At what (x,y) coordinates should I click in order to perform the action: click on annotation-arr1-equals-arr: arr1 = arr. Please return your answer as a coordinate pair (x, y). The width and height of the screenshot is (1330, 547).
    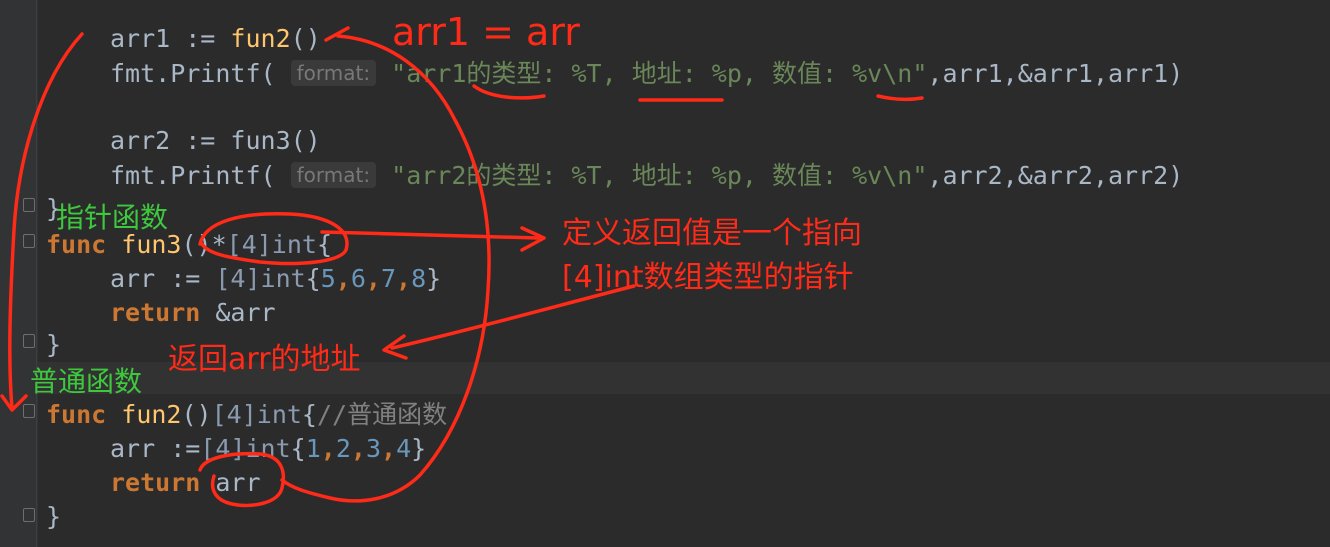
    Looking at the image, I should click on (486, 32).